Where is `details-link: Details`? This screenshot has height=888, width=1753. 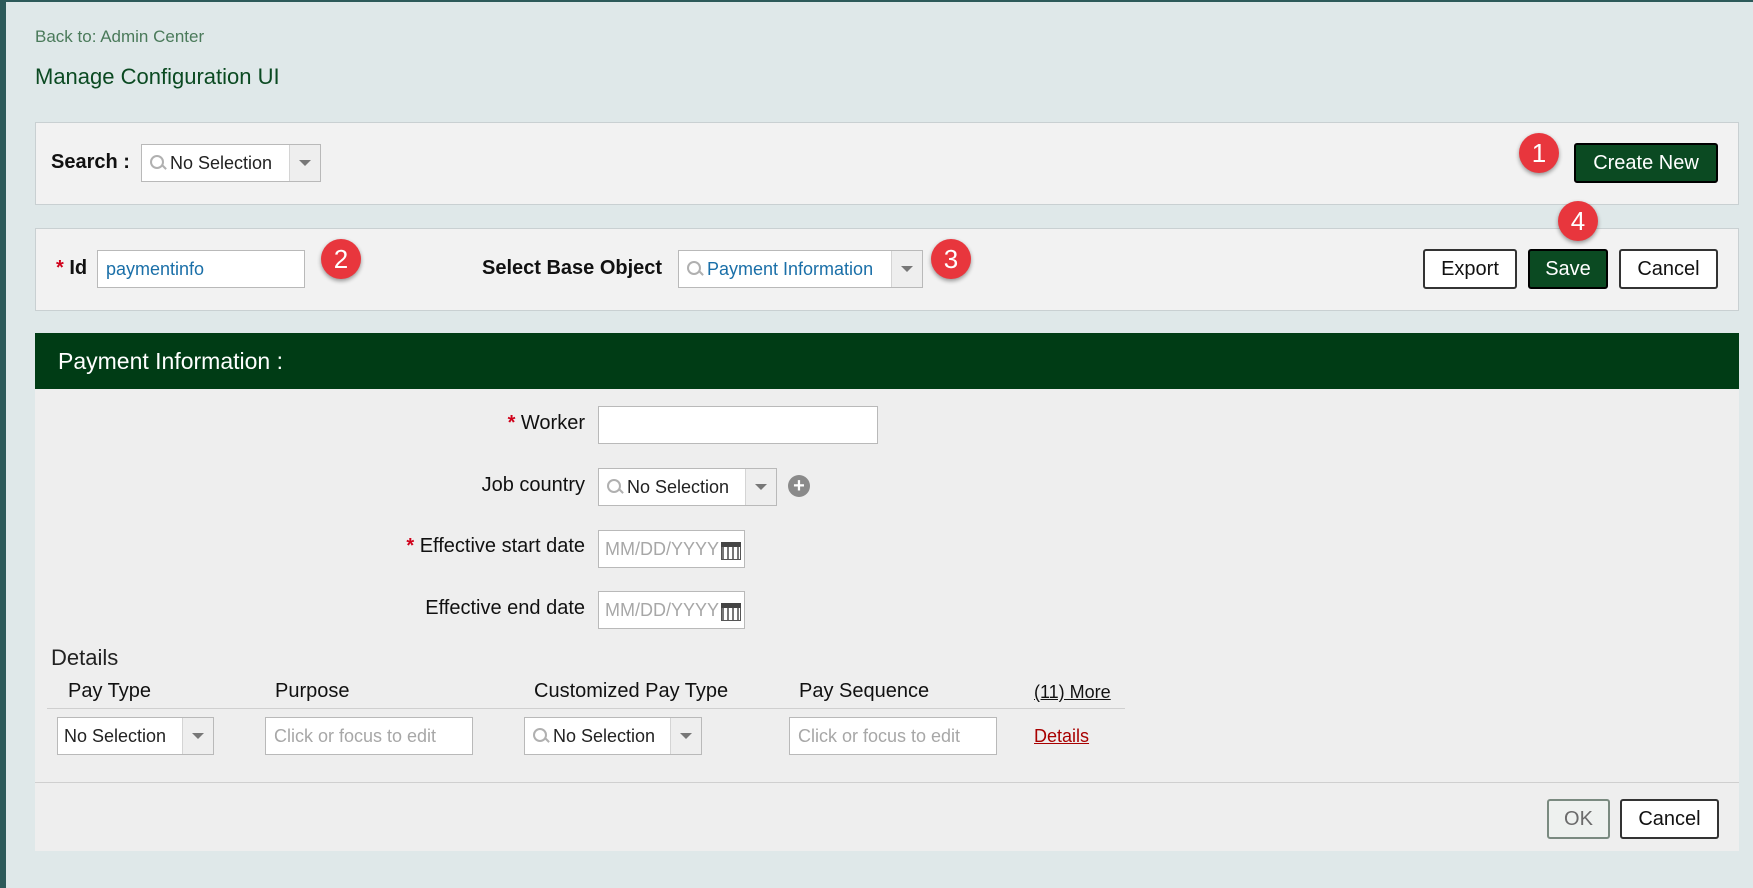
details-link: Details is located at coordinates (1061, 736).